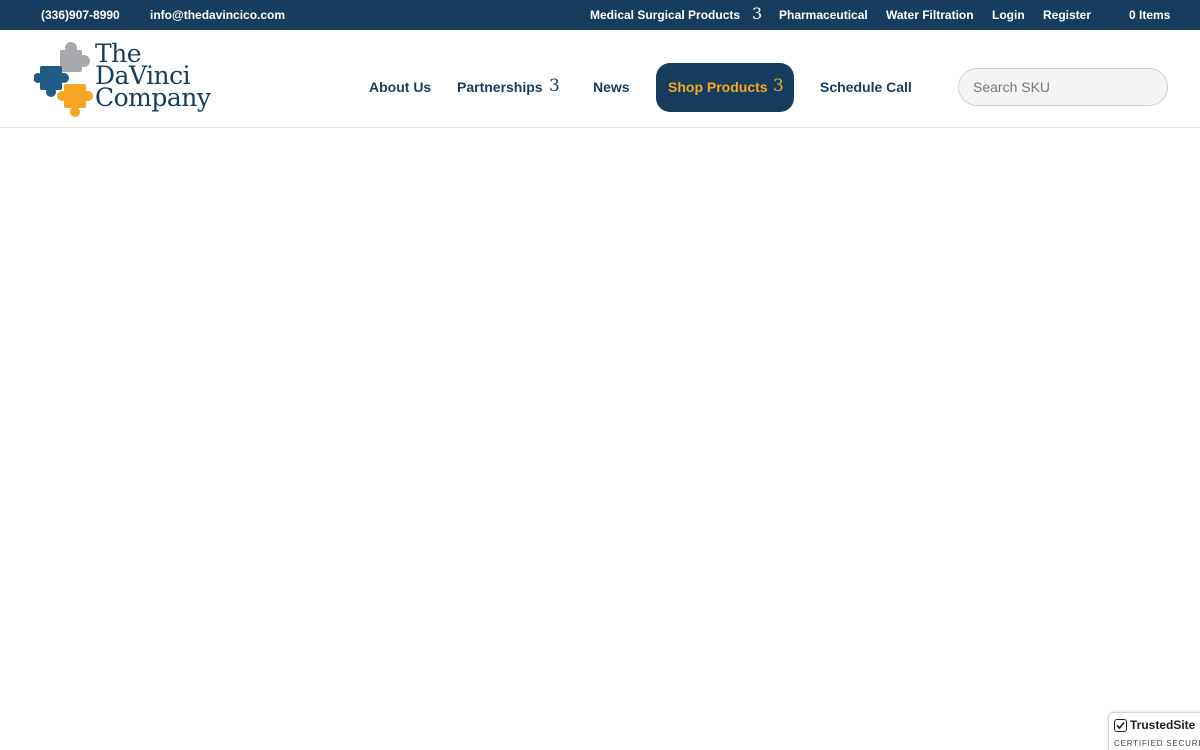 This screenshot has width=1200, height=750. I want to click on nav-schedule-call: Schedule Call, so click(866, 87).